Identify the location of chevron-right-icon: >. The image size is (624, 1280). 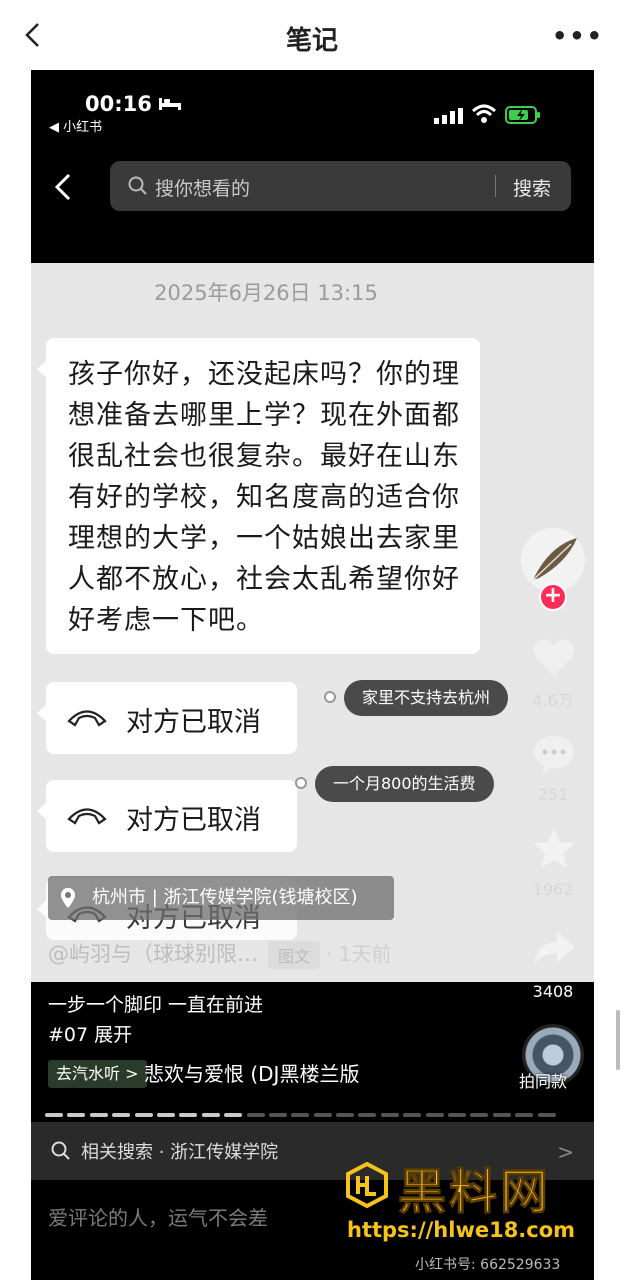
(565, 1152).